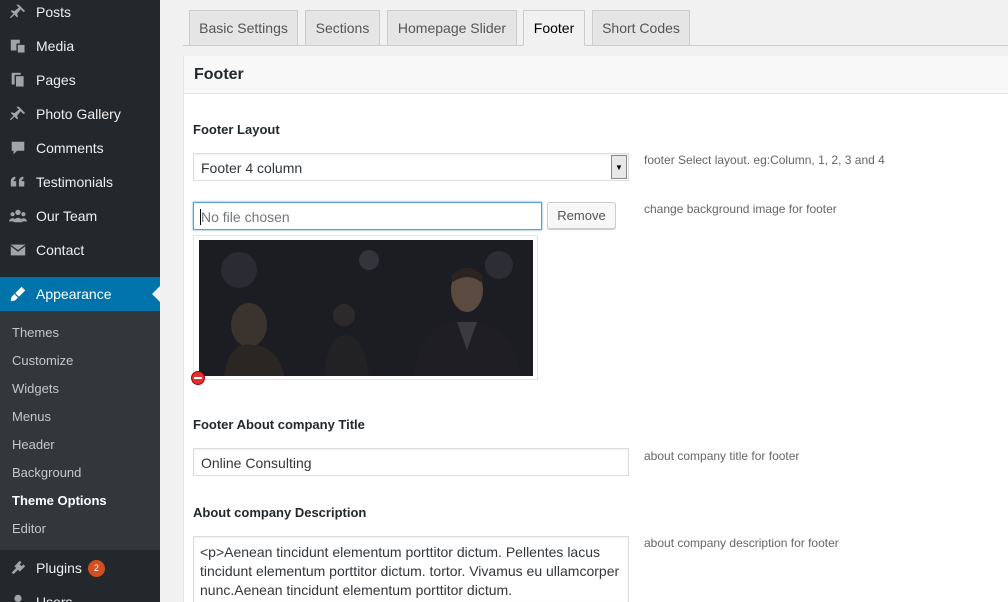 This screenshot has height=602, width=1008. Describe the element at coordinates (31, 417) in the screenshot. I see `submenu-menus: Menus` at that location.